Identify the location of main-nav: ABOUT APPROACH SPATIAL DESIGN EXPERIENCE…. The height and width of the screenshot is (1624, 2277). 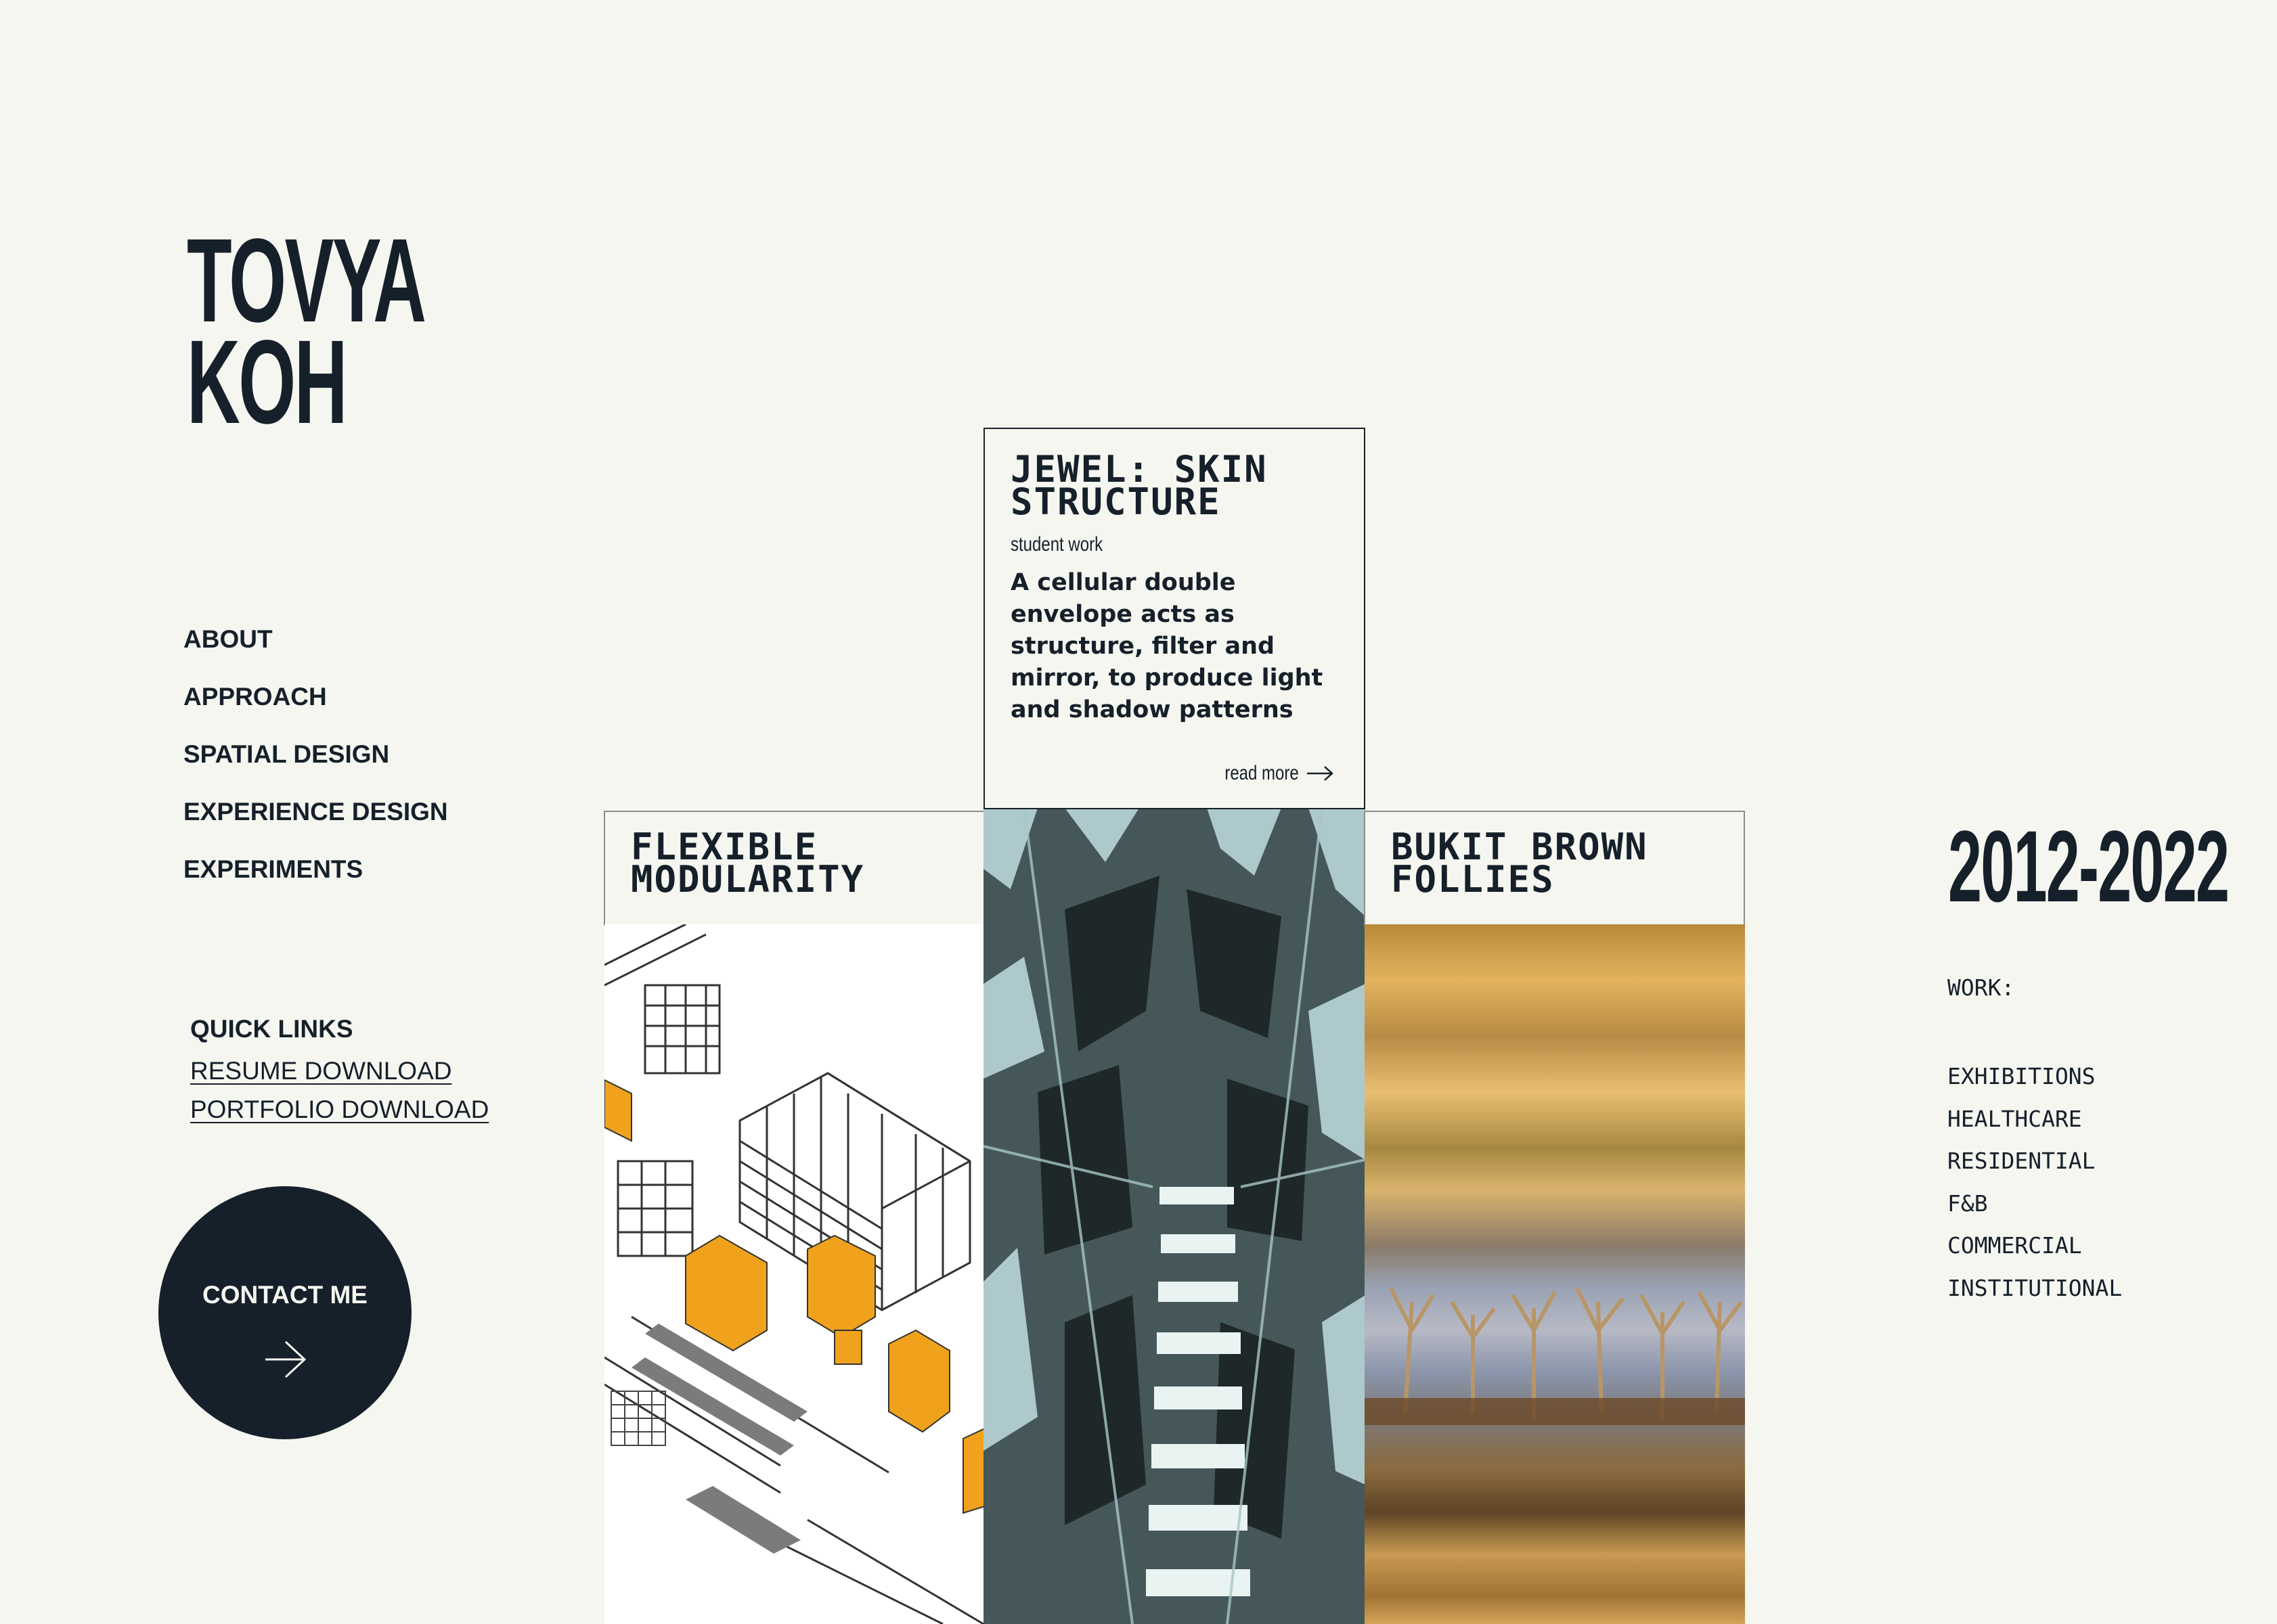
(316, 754).